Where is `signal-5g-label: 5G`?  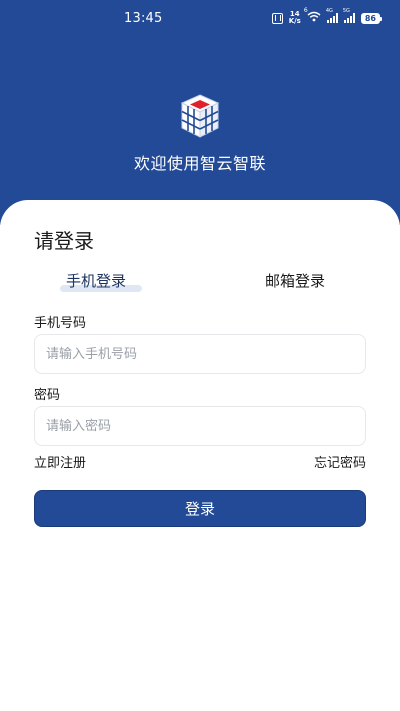
signal-5g-label: 5G is located at coordinates (346, 11).